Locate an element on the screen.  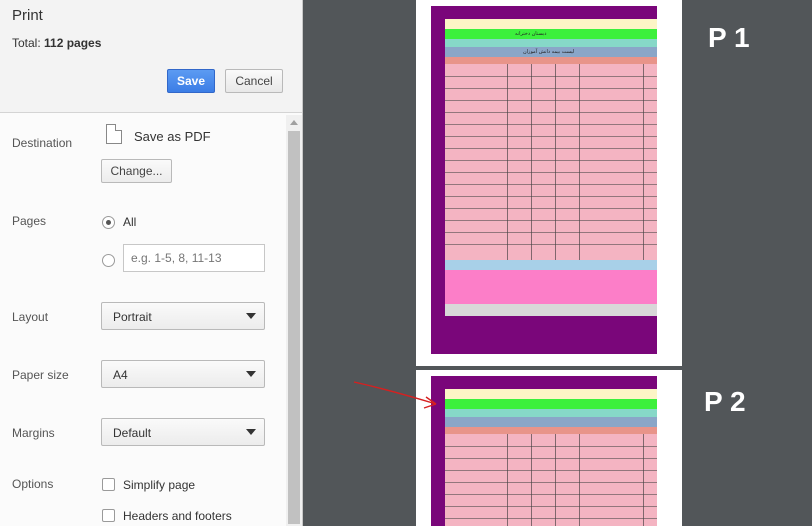
red-arrow-icon is located at coordinates (395, 395).